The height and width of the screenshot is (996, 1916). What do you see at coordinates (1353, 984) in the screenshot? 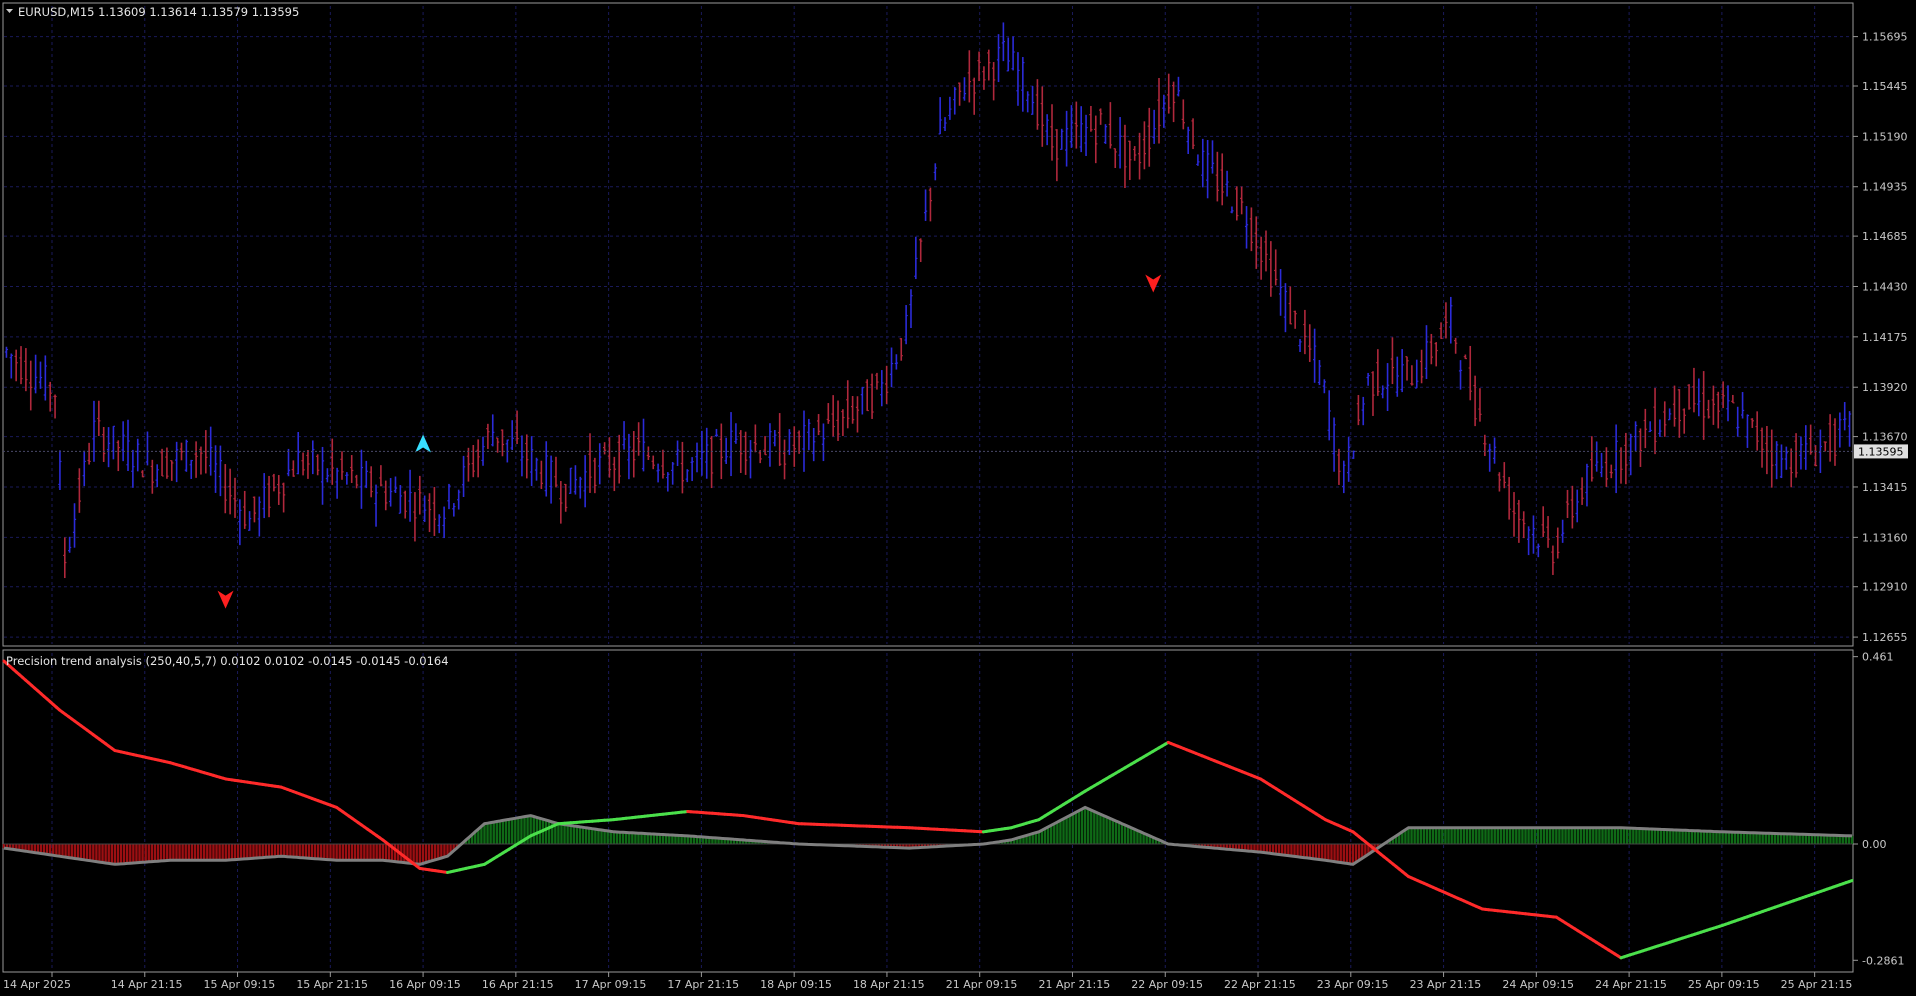
I see `time-tick-label: 23 Apr 09:15` at bounding box center [1353, 984].